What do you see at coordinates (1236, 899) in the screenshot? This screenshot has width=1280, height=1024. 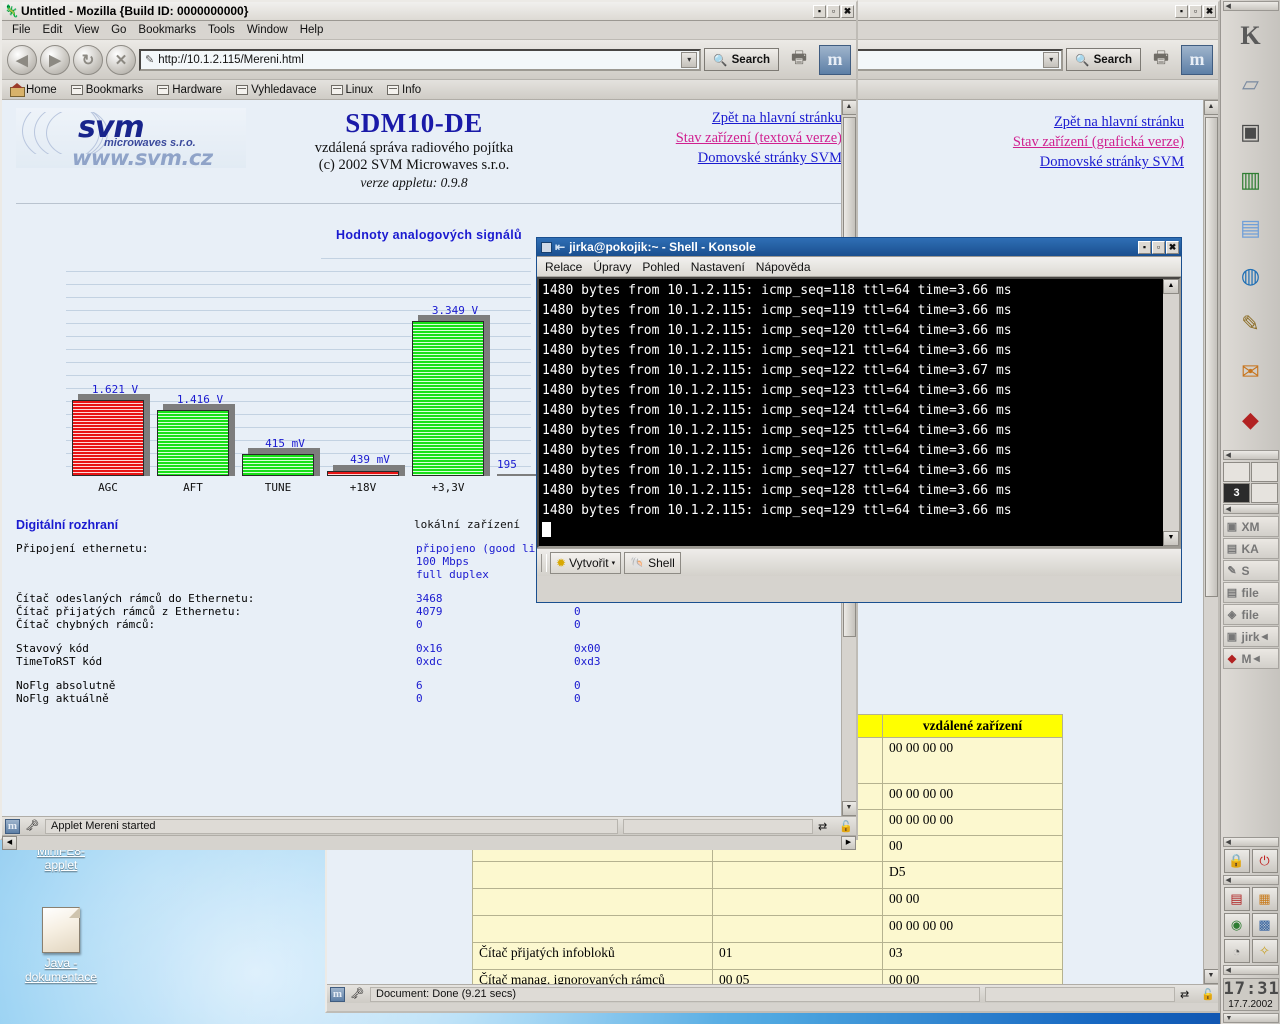 I see `klipper-icon: ▤` at bounding box center [1236, 899].